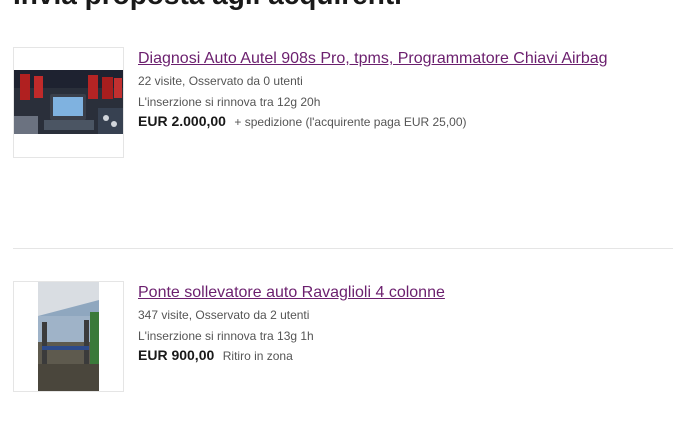  I want to click on listing-renewal: L'inserzione si rinnova tra 12g 20h, so click(229, 102).